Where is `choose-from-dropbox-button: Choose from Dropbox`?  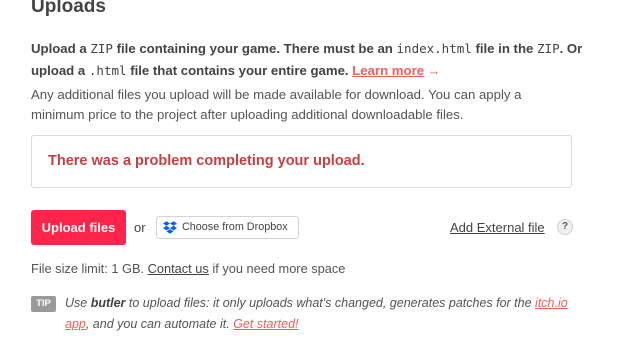
choose-from-dropbox-button: Choose from Dropbox is located at coordinates (227, 227).